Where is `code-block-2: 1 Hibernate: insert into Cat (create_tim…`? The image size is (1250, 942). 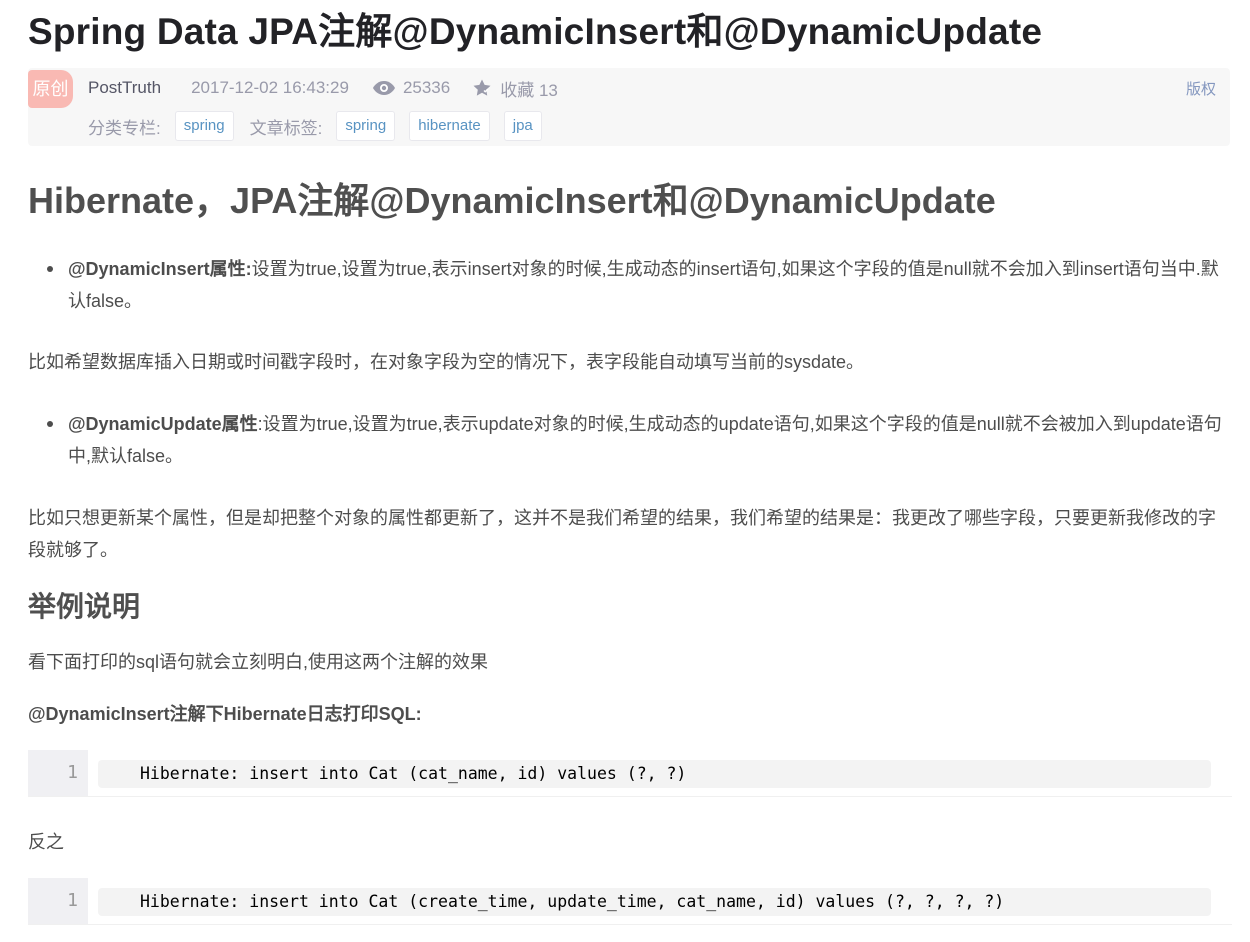
code-block-2: 1 Hibernate: insert into Cat (create_tim… is located at coordinates (630, 901).